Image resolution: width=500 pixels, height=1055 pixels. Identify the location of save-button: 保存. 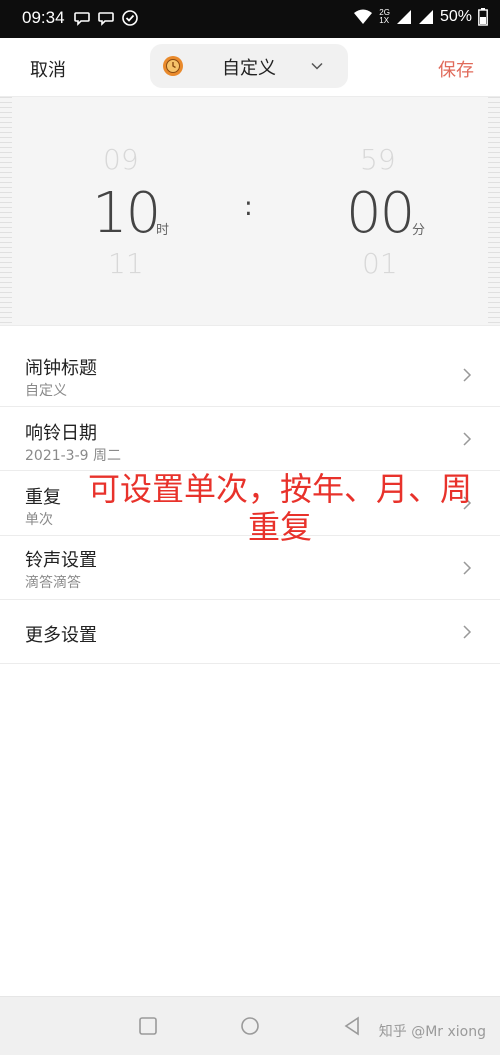
(456, 69).